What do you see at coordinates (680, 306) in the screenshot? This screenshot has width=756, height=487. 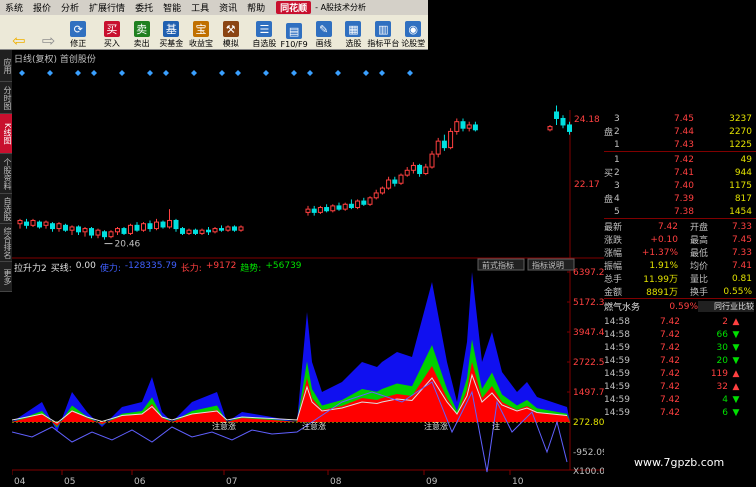 I see `sector-row: 燃气水务 0.59% 同行业比较` at bounding box center [680, 306].